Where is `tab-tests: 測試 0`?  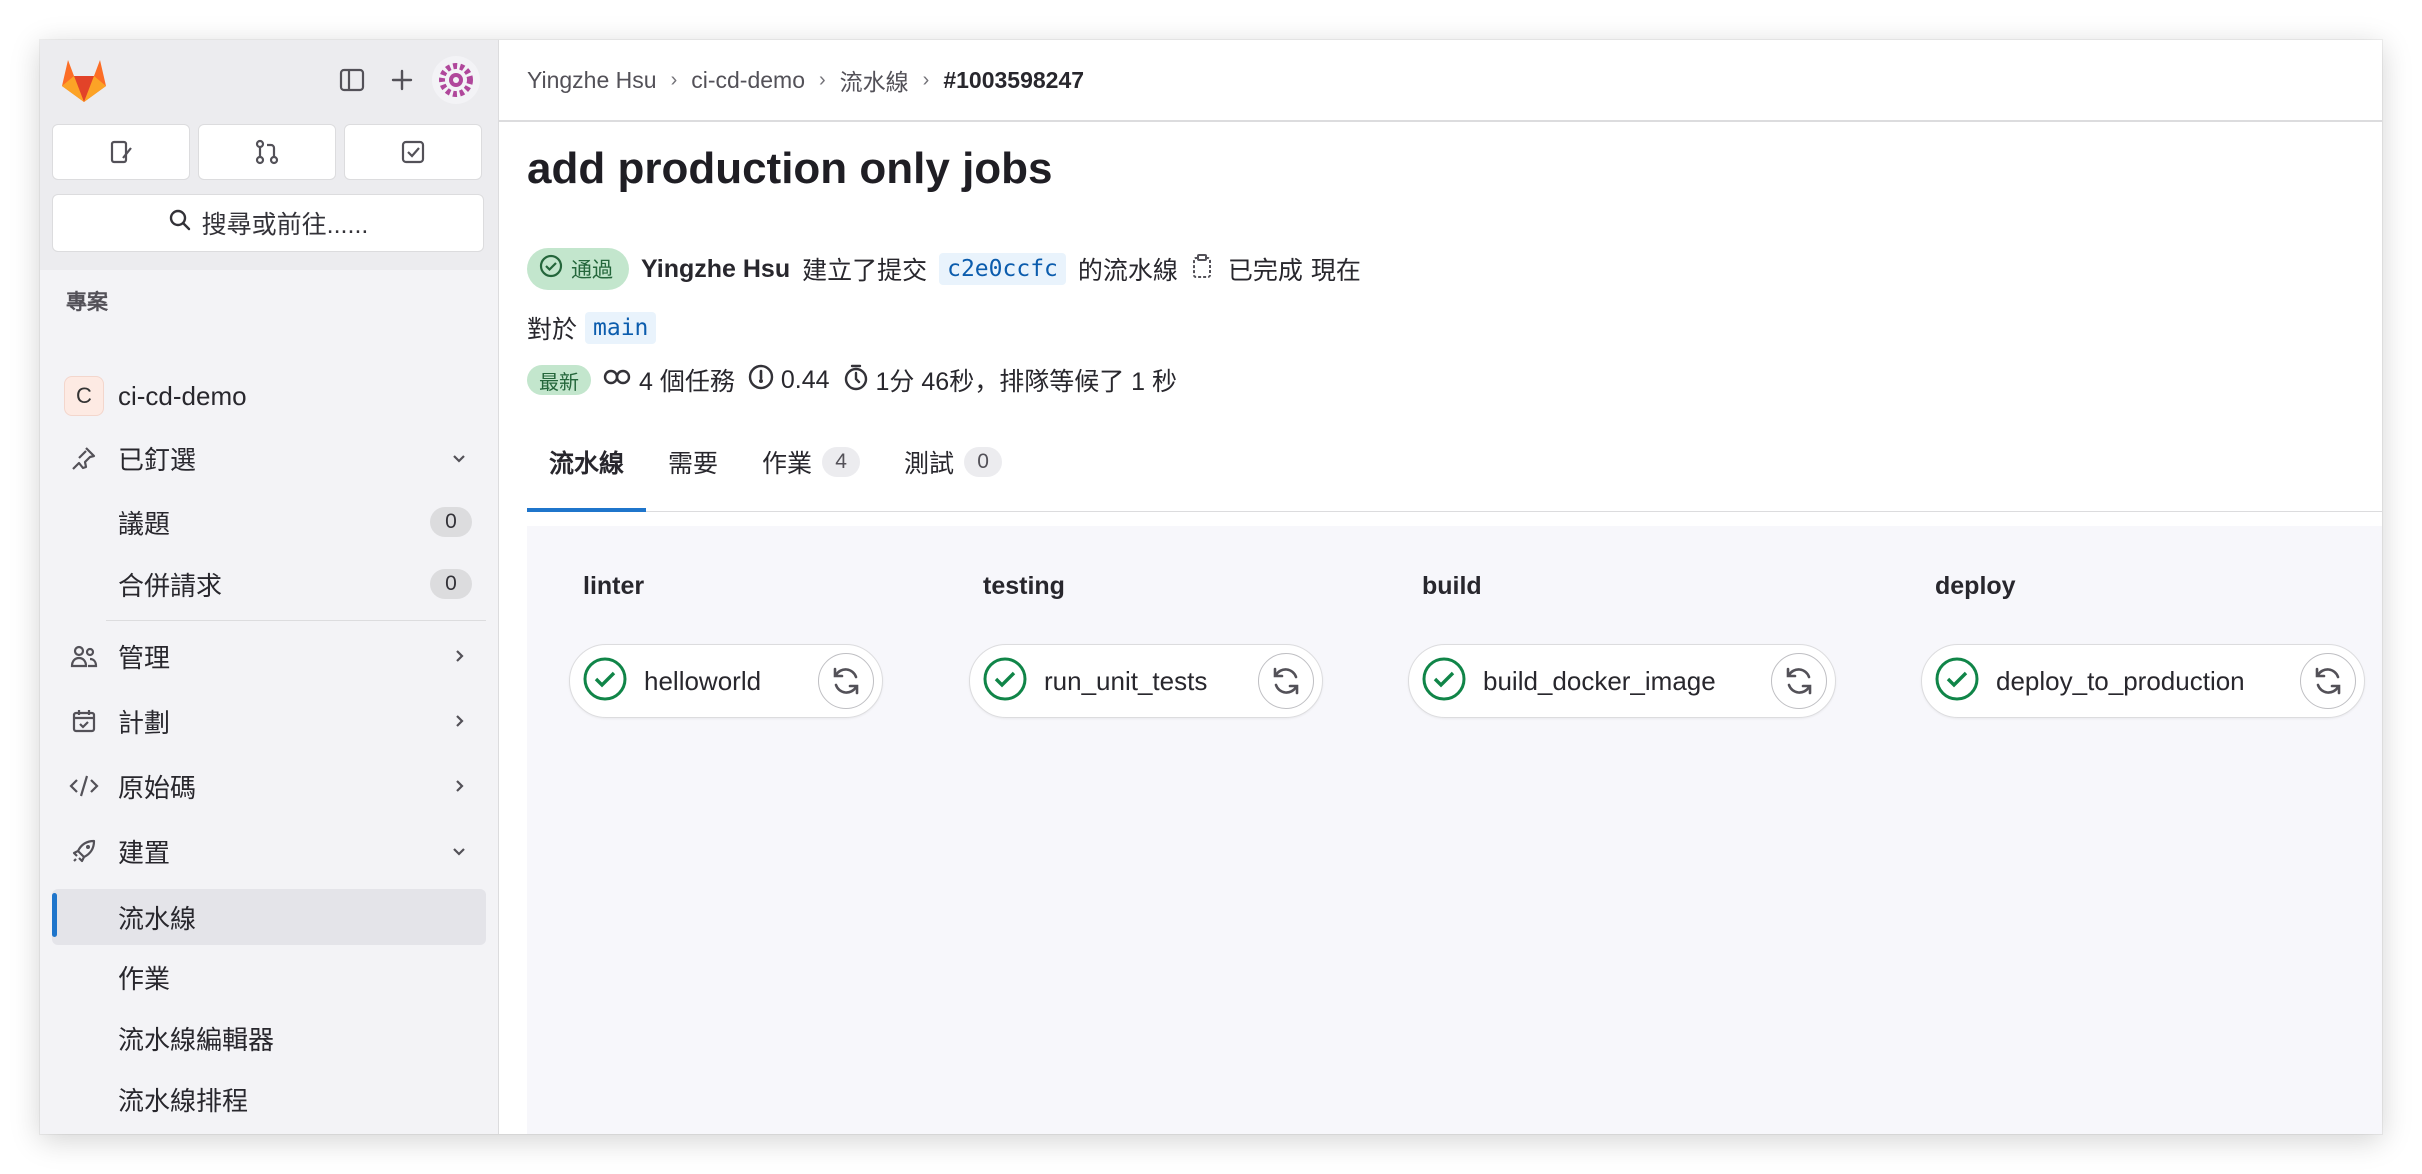
tab-tests: 測試 0 is located at coordinates (953, 461).